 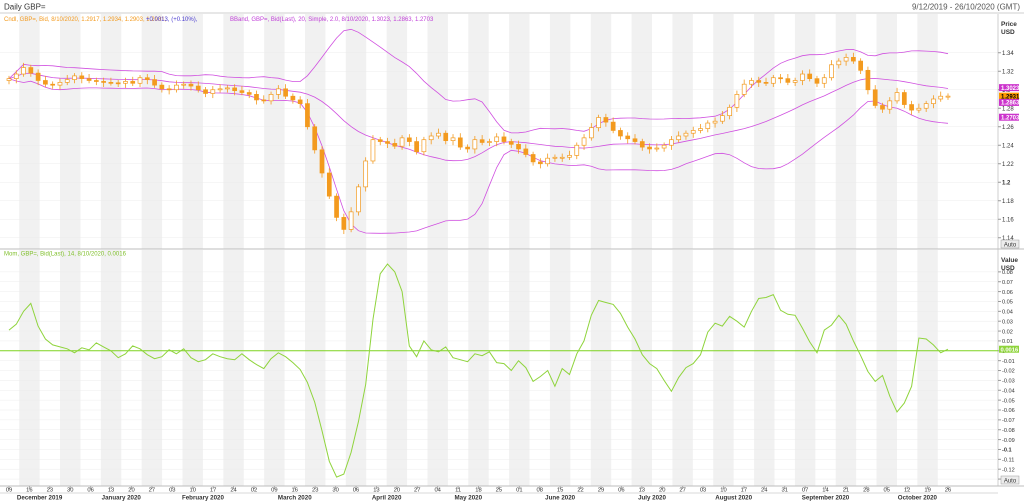 What do you see at coordinates (122, 498) in the screenshot?
I see `x-month-label: January 2020` at bounding box center [122, 498].